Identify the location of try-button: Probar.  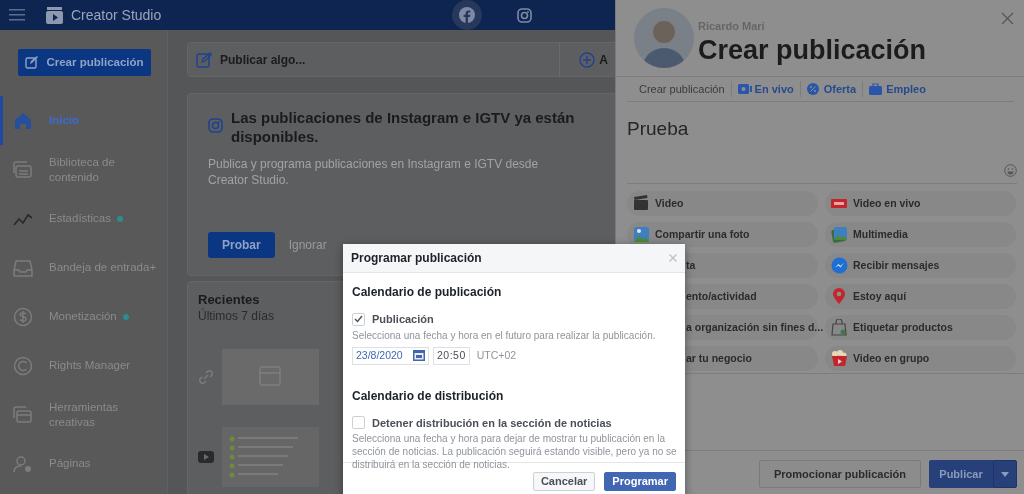
(241, 245).